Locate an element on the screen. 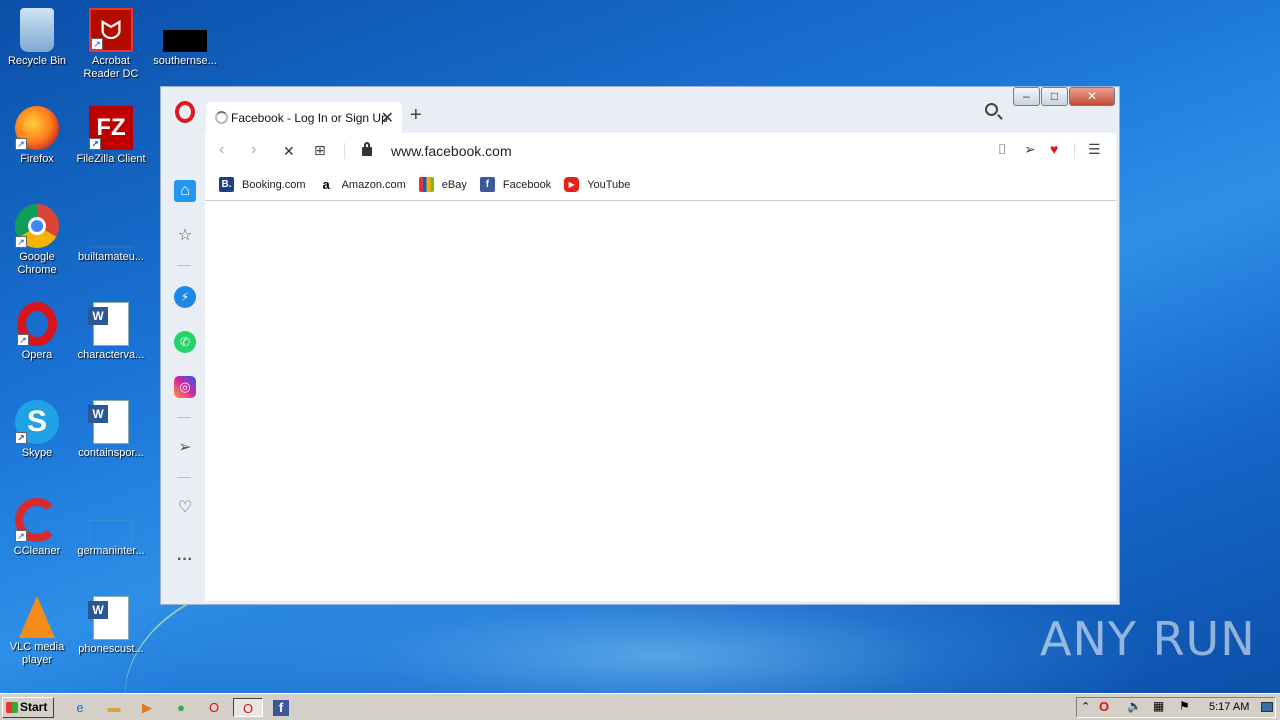 The image size is (1280, 720). bookmark-booking: B. Booking.com is located at coordinates (262, 184).